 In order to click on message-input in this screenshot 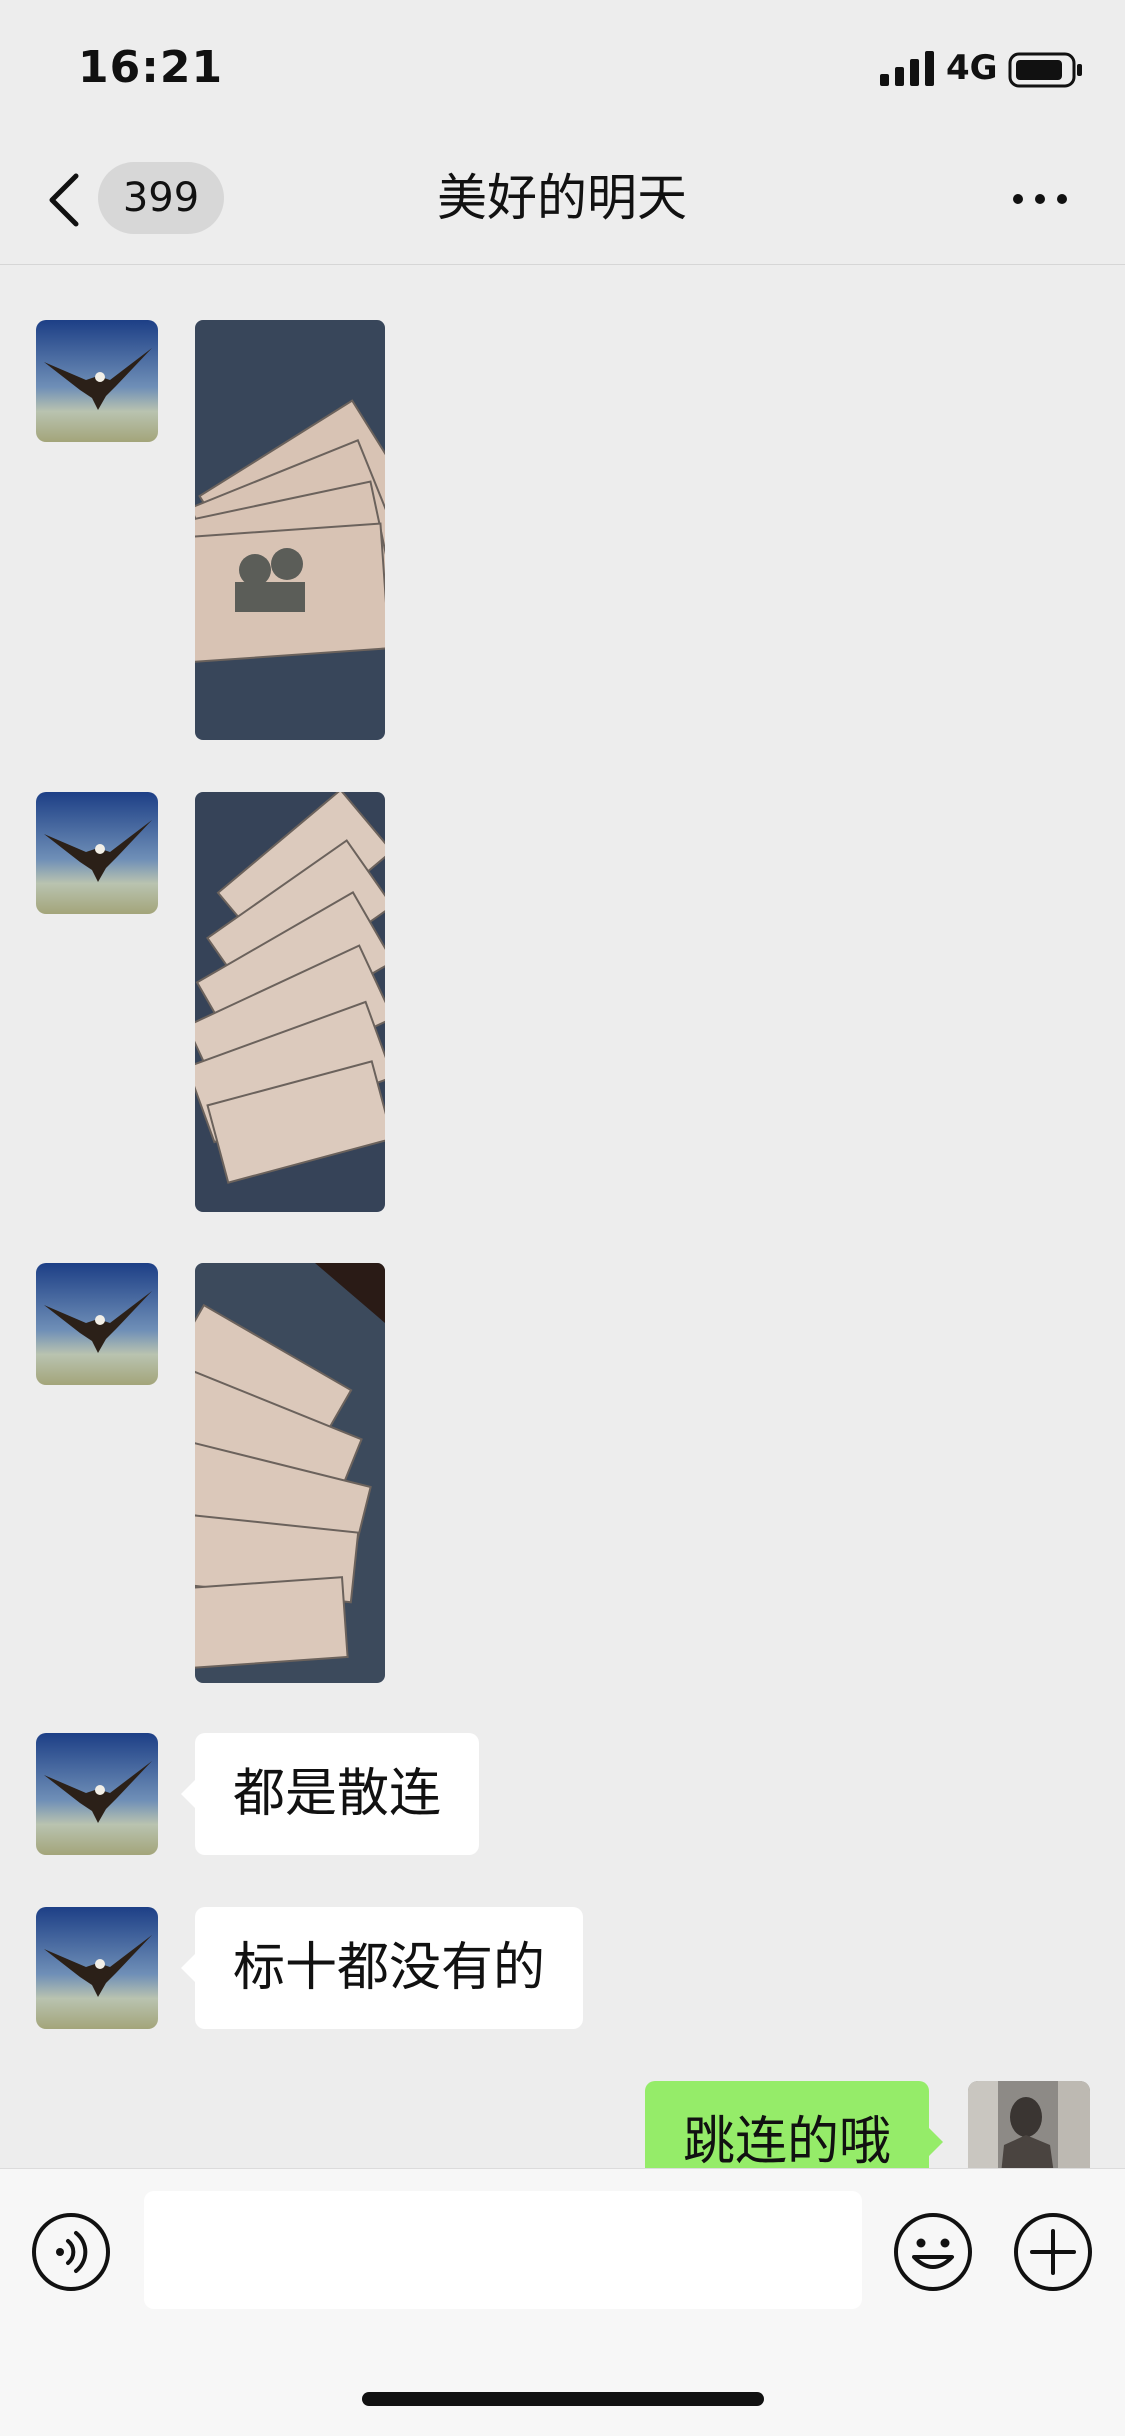, I will do `click(503, 2250)`.